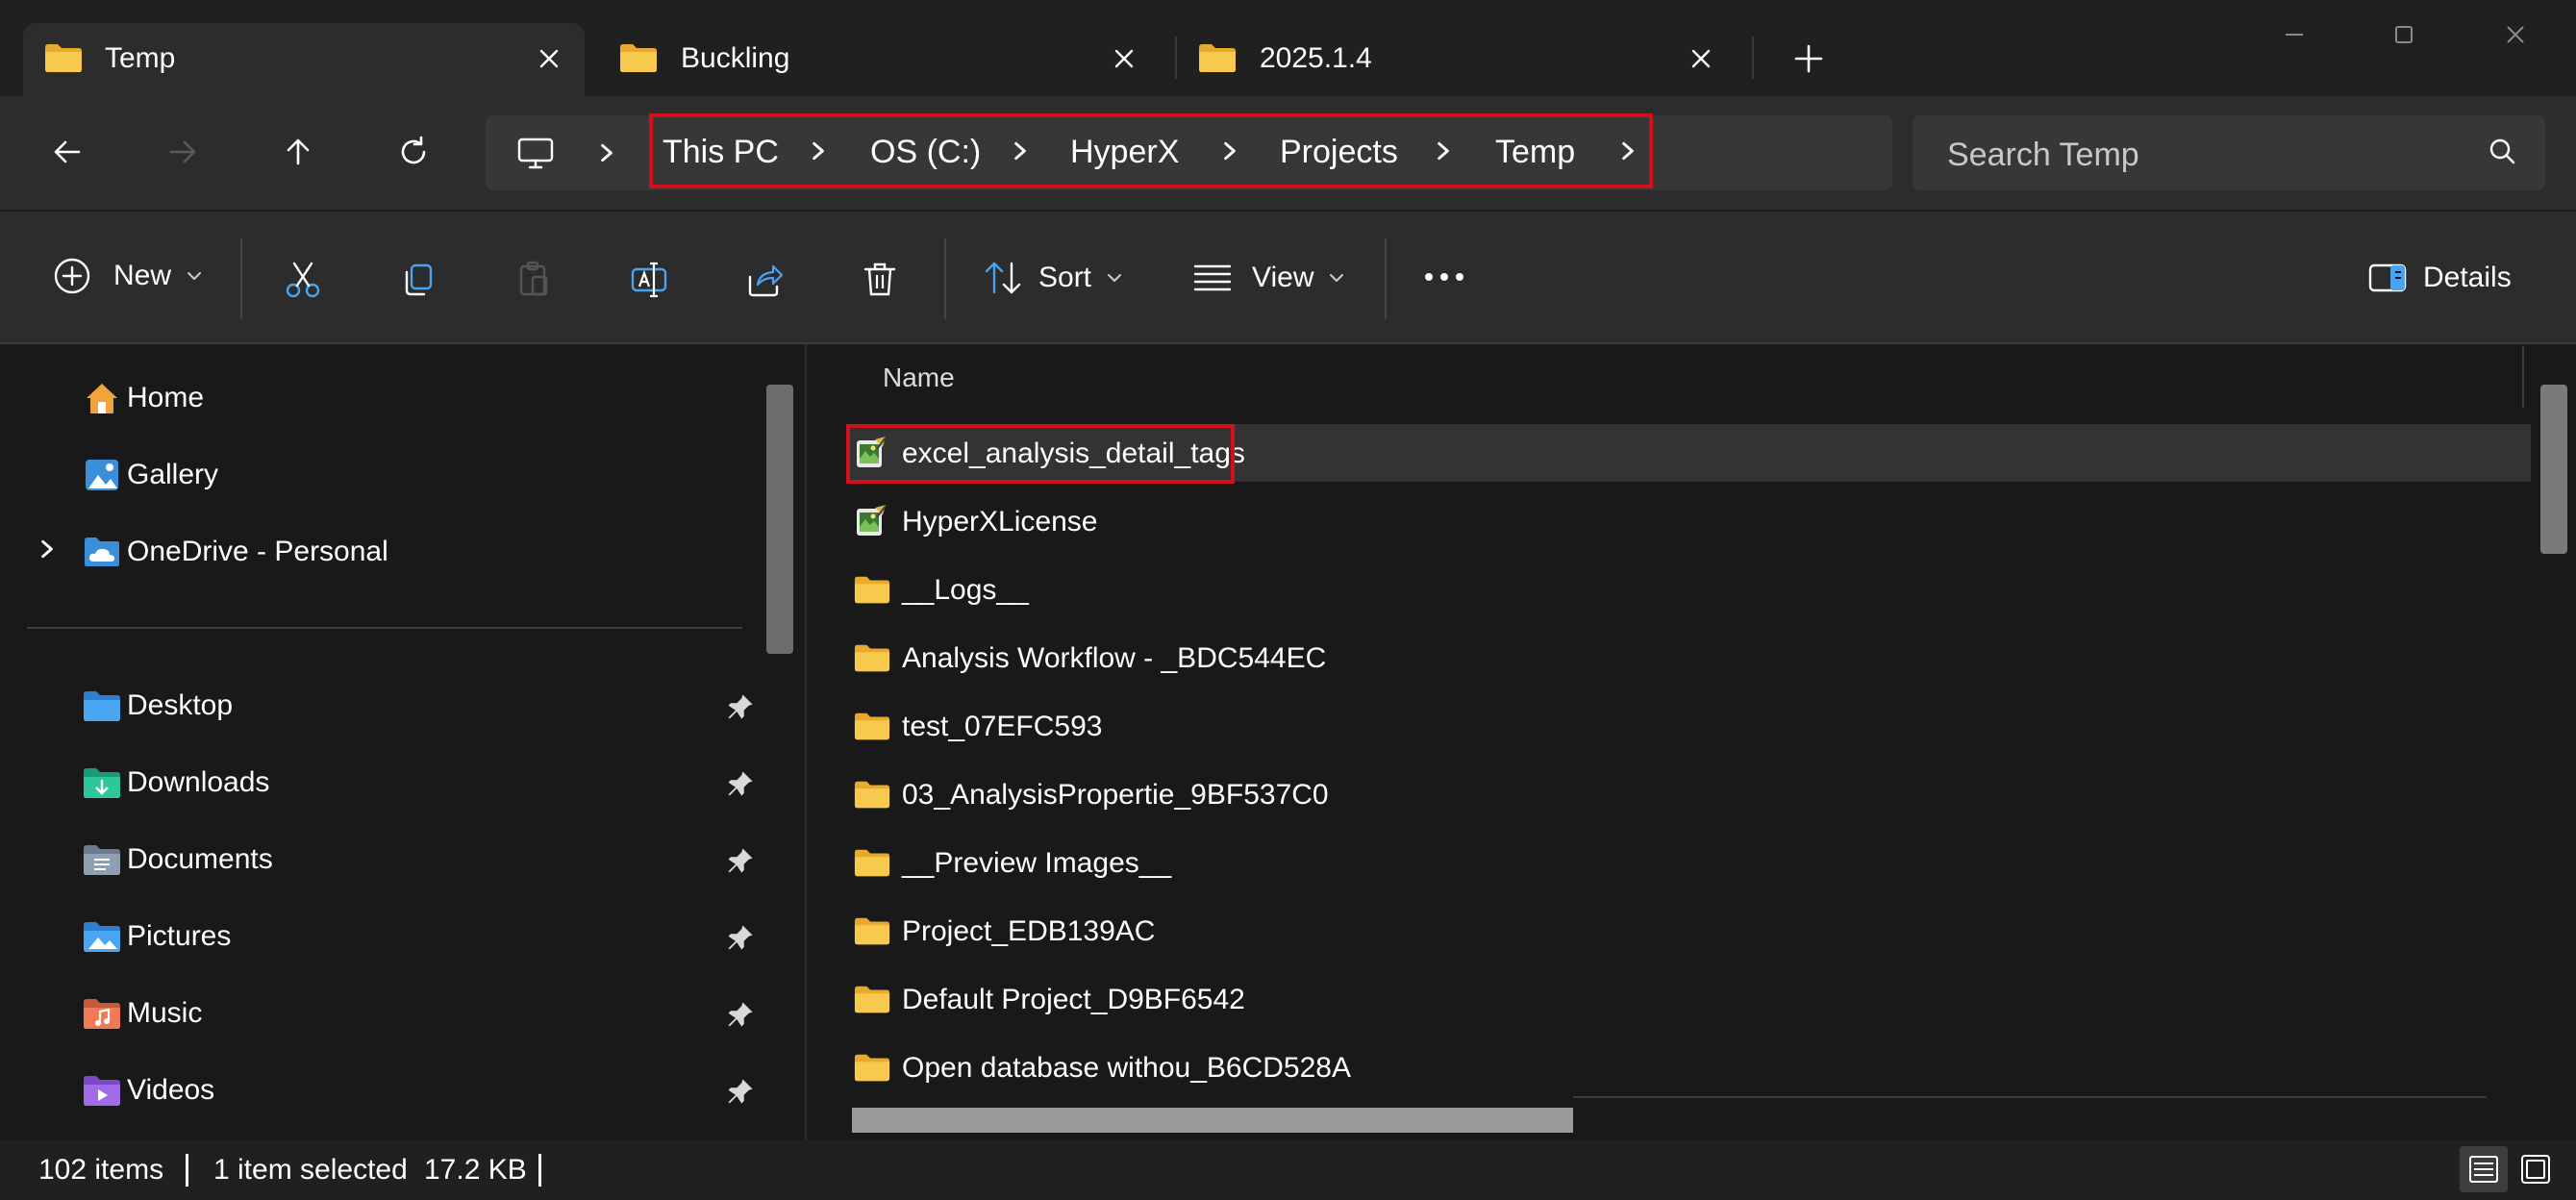  Describe the element at coordinates (1457, 60) in the screenshot. I see `tab-2025-1-4: 2025.1.4` at that location.